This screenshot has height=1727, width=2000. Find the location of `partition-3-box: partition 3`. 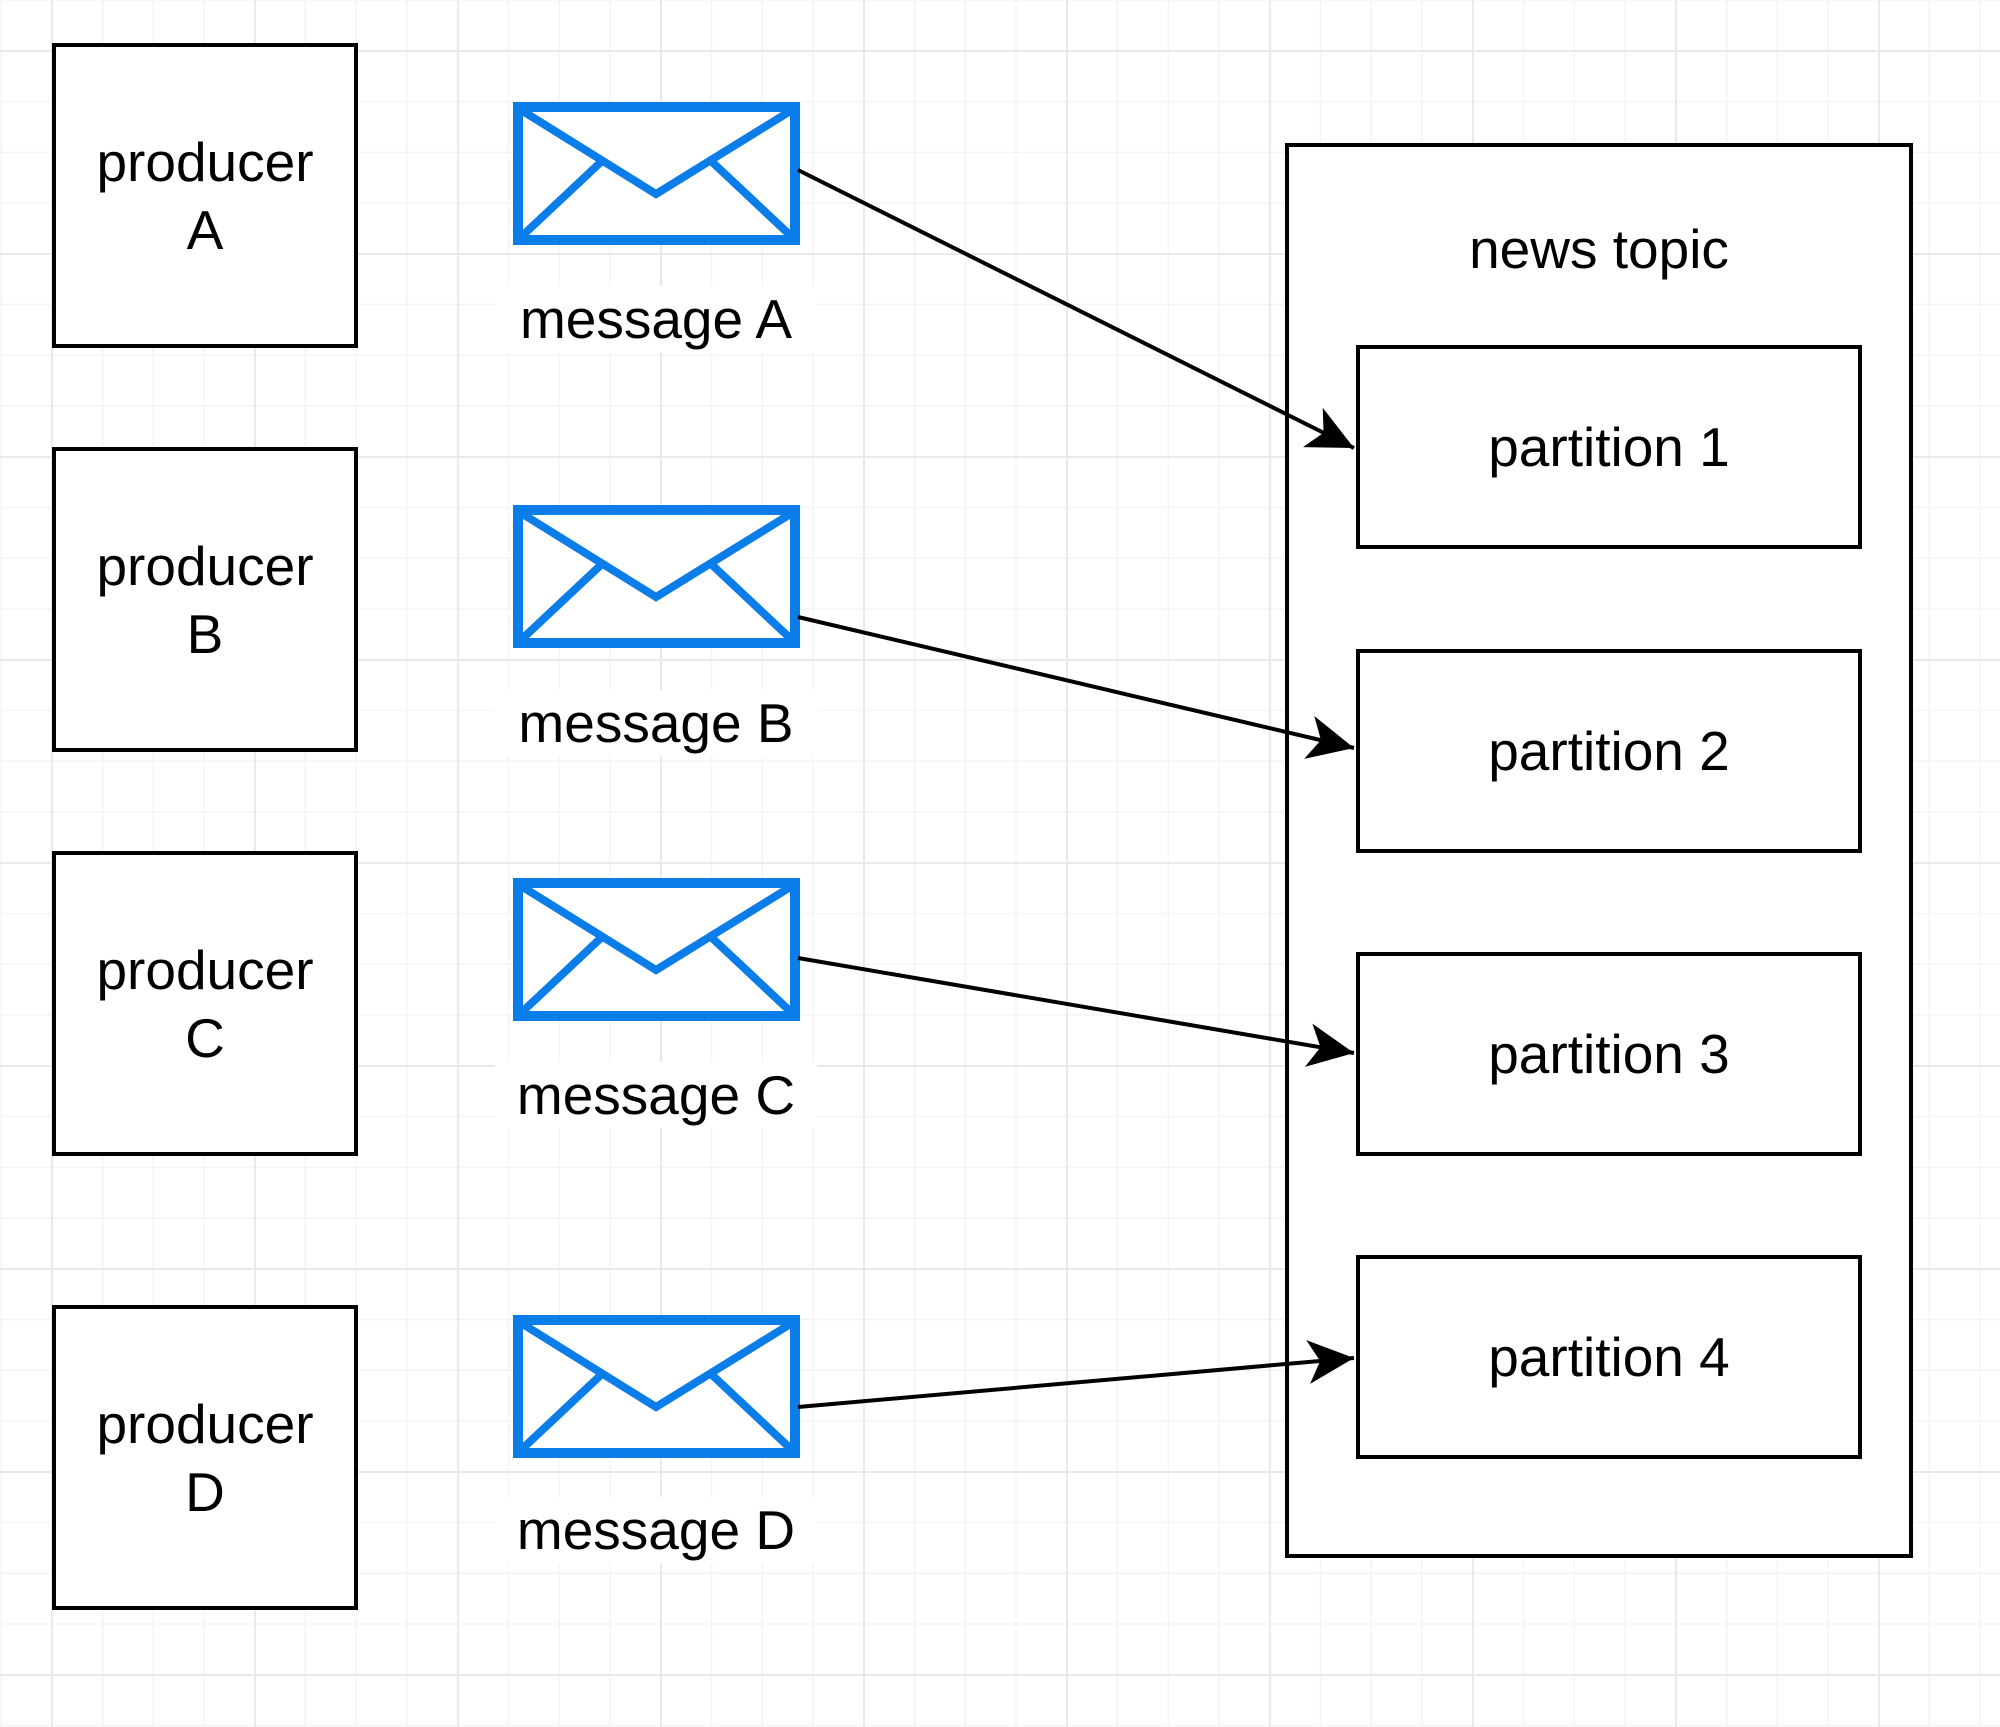

partition-3-box: partition 3 is located at coordinates (1609, 1054).